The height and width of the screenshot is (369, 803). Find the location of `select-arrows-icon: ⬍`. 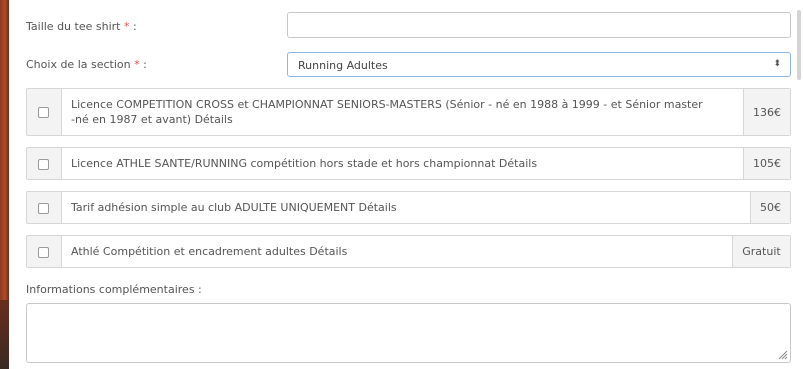

select-arrows-icon: ⬍ is located at coordinates (777, 64).